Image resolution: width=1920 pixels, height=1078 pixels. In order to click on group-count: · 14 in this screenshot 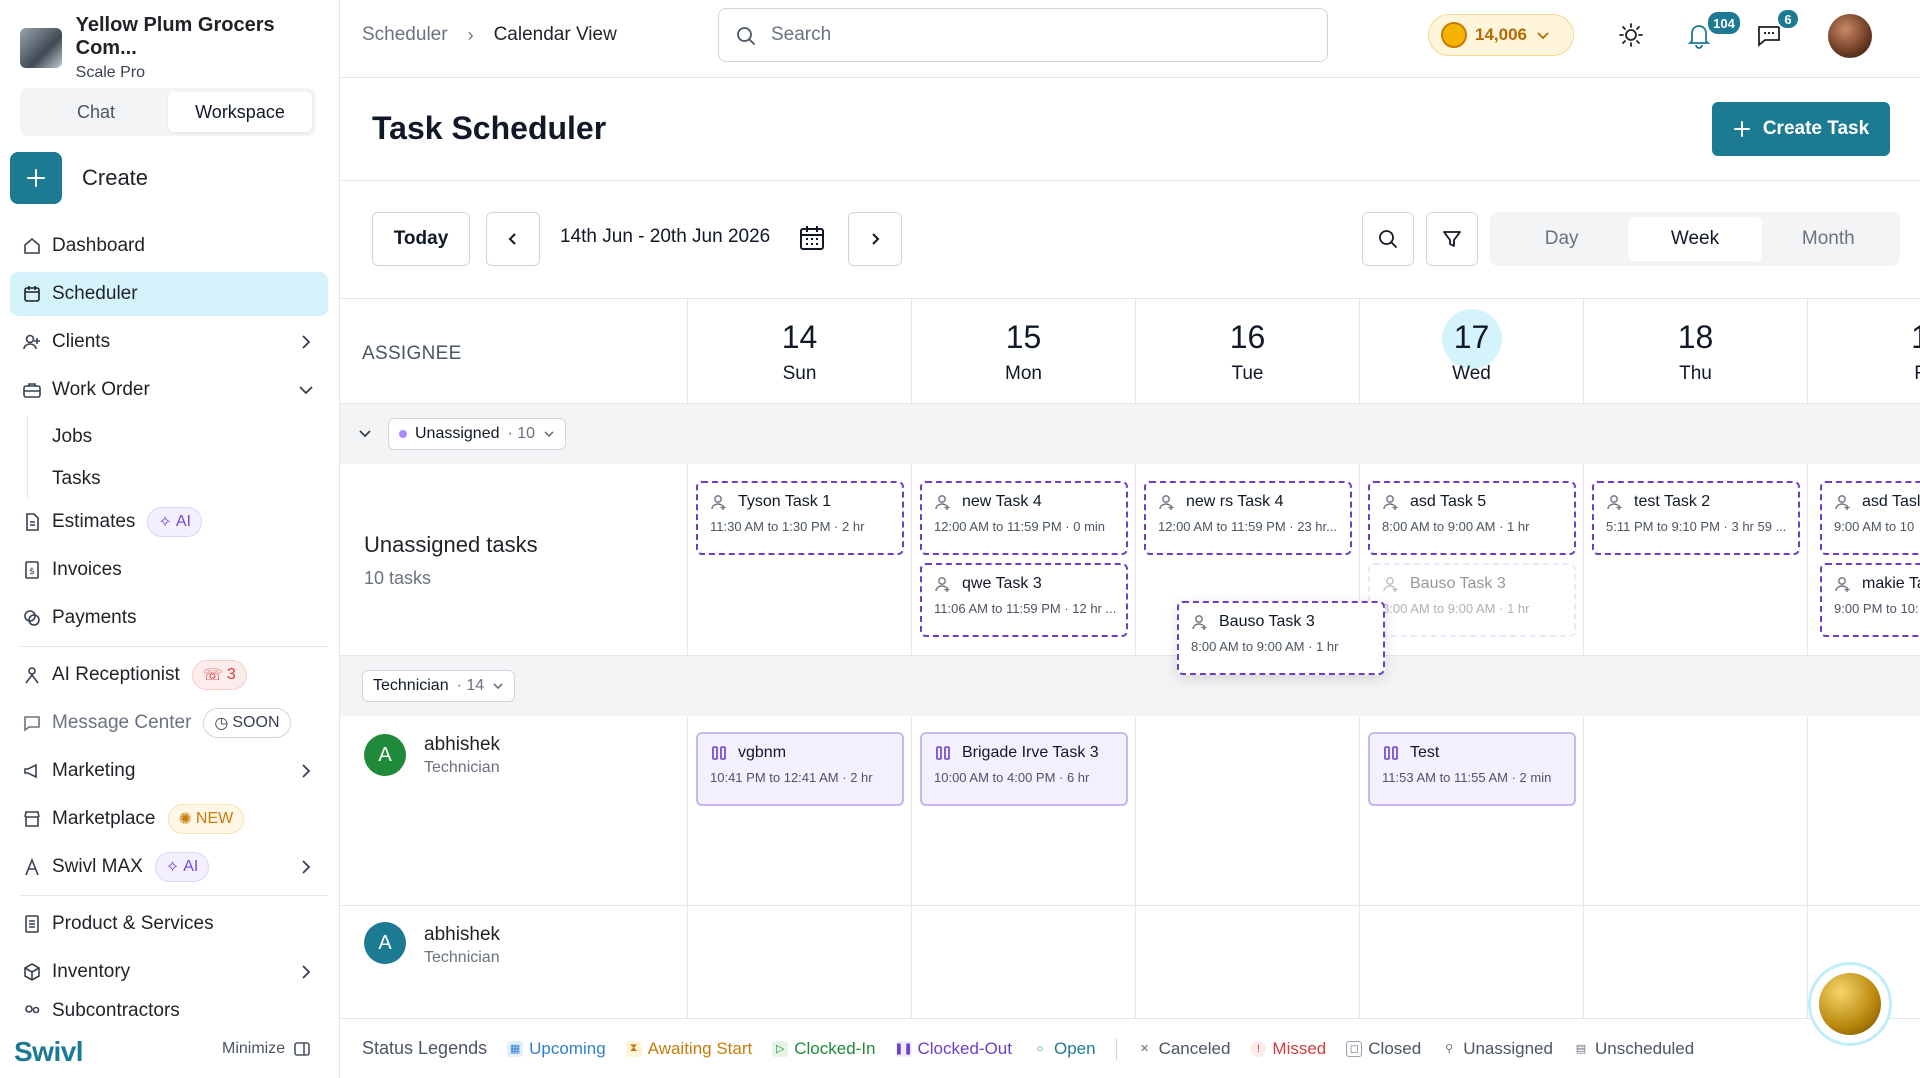, I will do `click(470, 685)`.